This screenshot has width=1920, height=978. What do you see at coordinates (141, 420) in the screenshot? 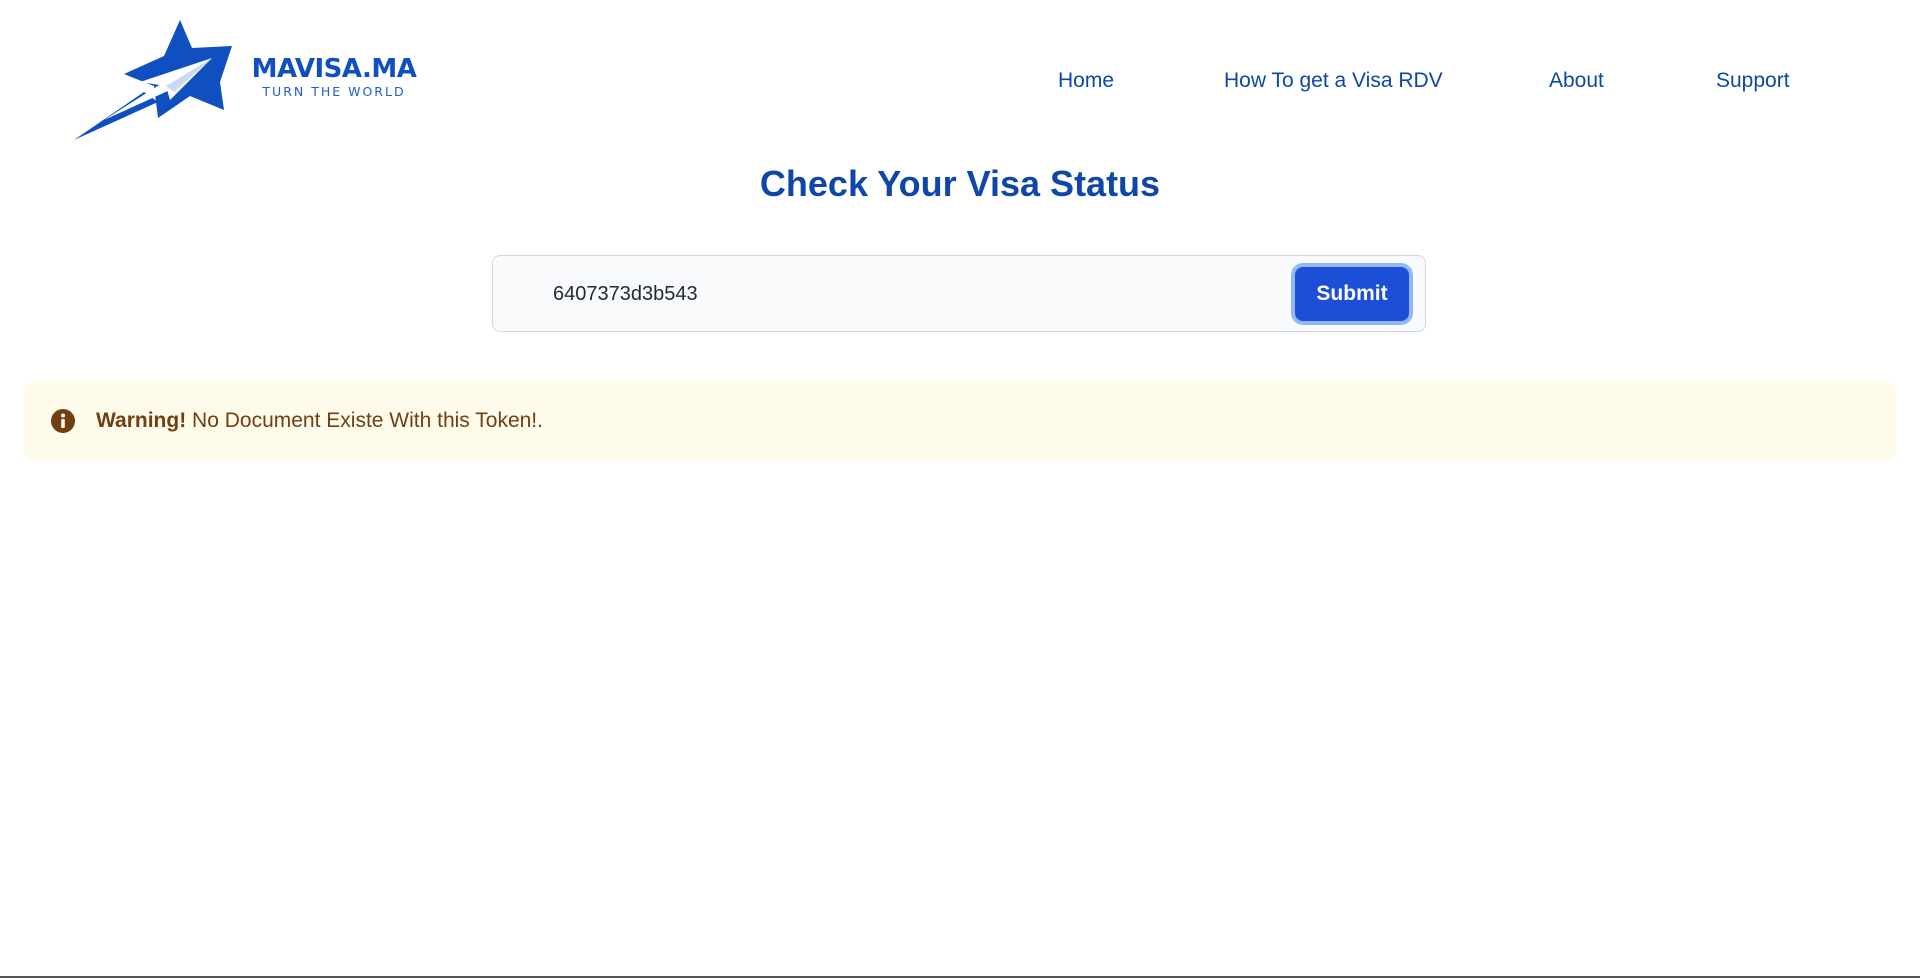
I see `alert-strong-label: Warning!` at bounding box center [141, 420].